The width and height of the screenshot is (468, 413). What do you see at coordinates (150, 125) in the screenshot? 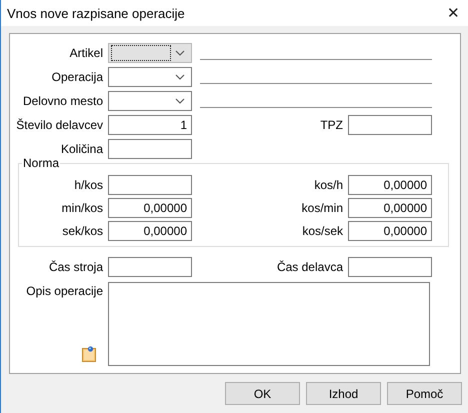
I see `input-field: 1` at bounding box center [150, 125].